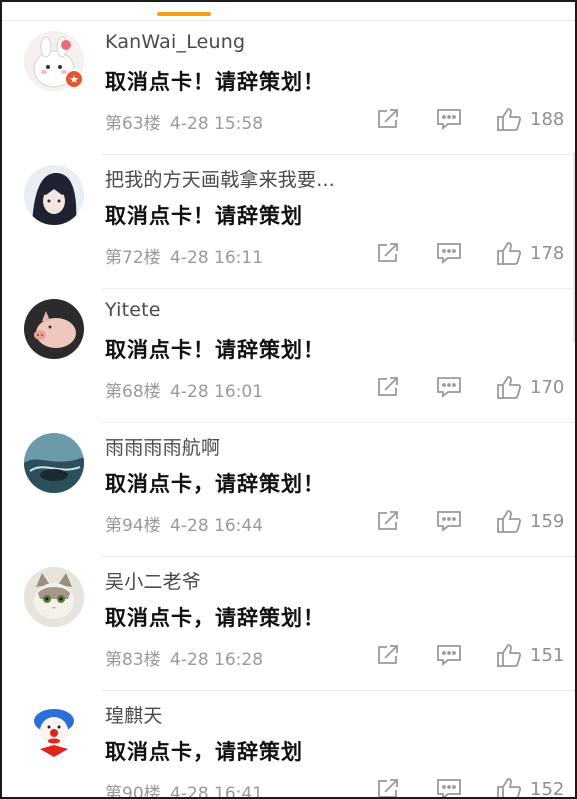 Image resolution: width=577 pixels, height=799 pixels. I want to click on comment-text: 取消点卡，请辞策划, so click(204, 752).